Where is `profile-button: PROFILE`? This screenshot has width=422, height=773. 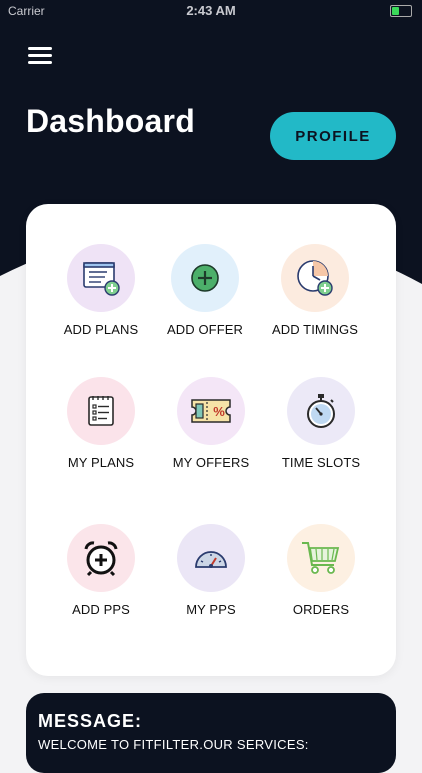
profile-button: PROFILE is located at coordinates (333, 136).